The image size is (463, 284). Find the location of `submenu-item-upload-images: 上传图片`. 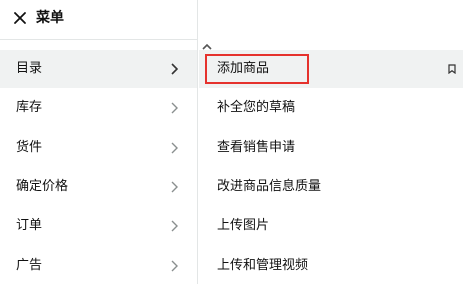

submenu-item-upload-images: 上传图片 is located at coordinates (331, 226).